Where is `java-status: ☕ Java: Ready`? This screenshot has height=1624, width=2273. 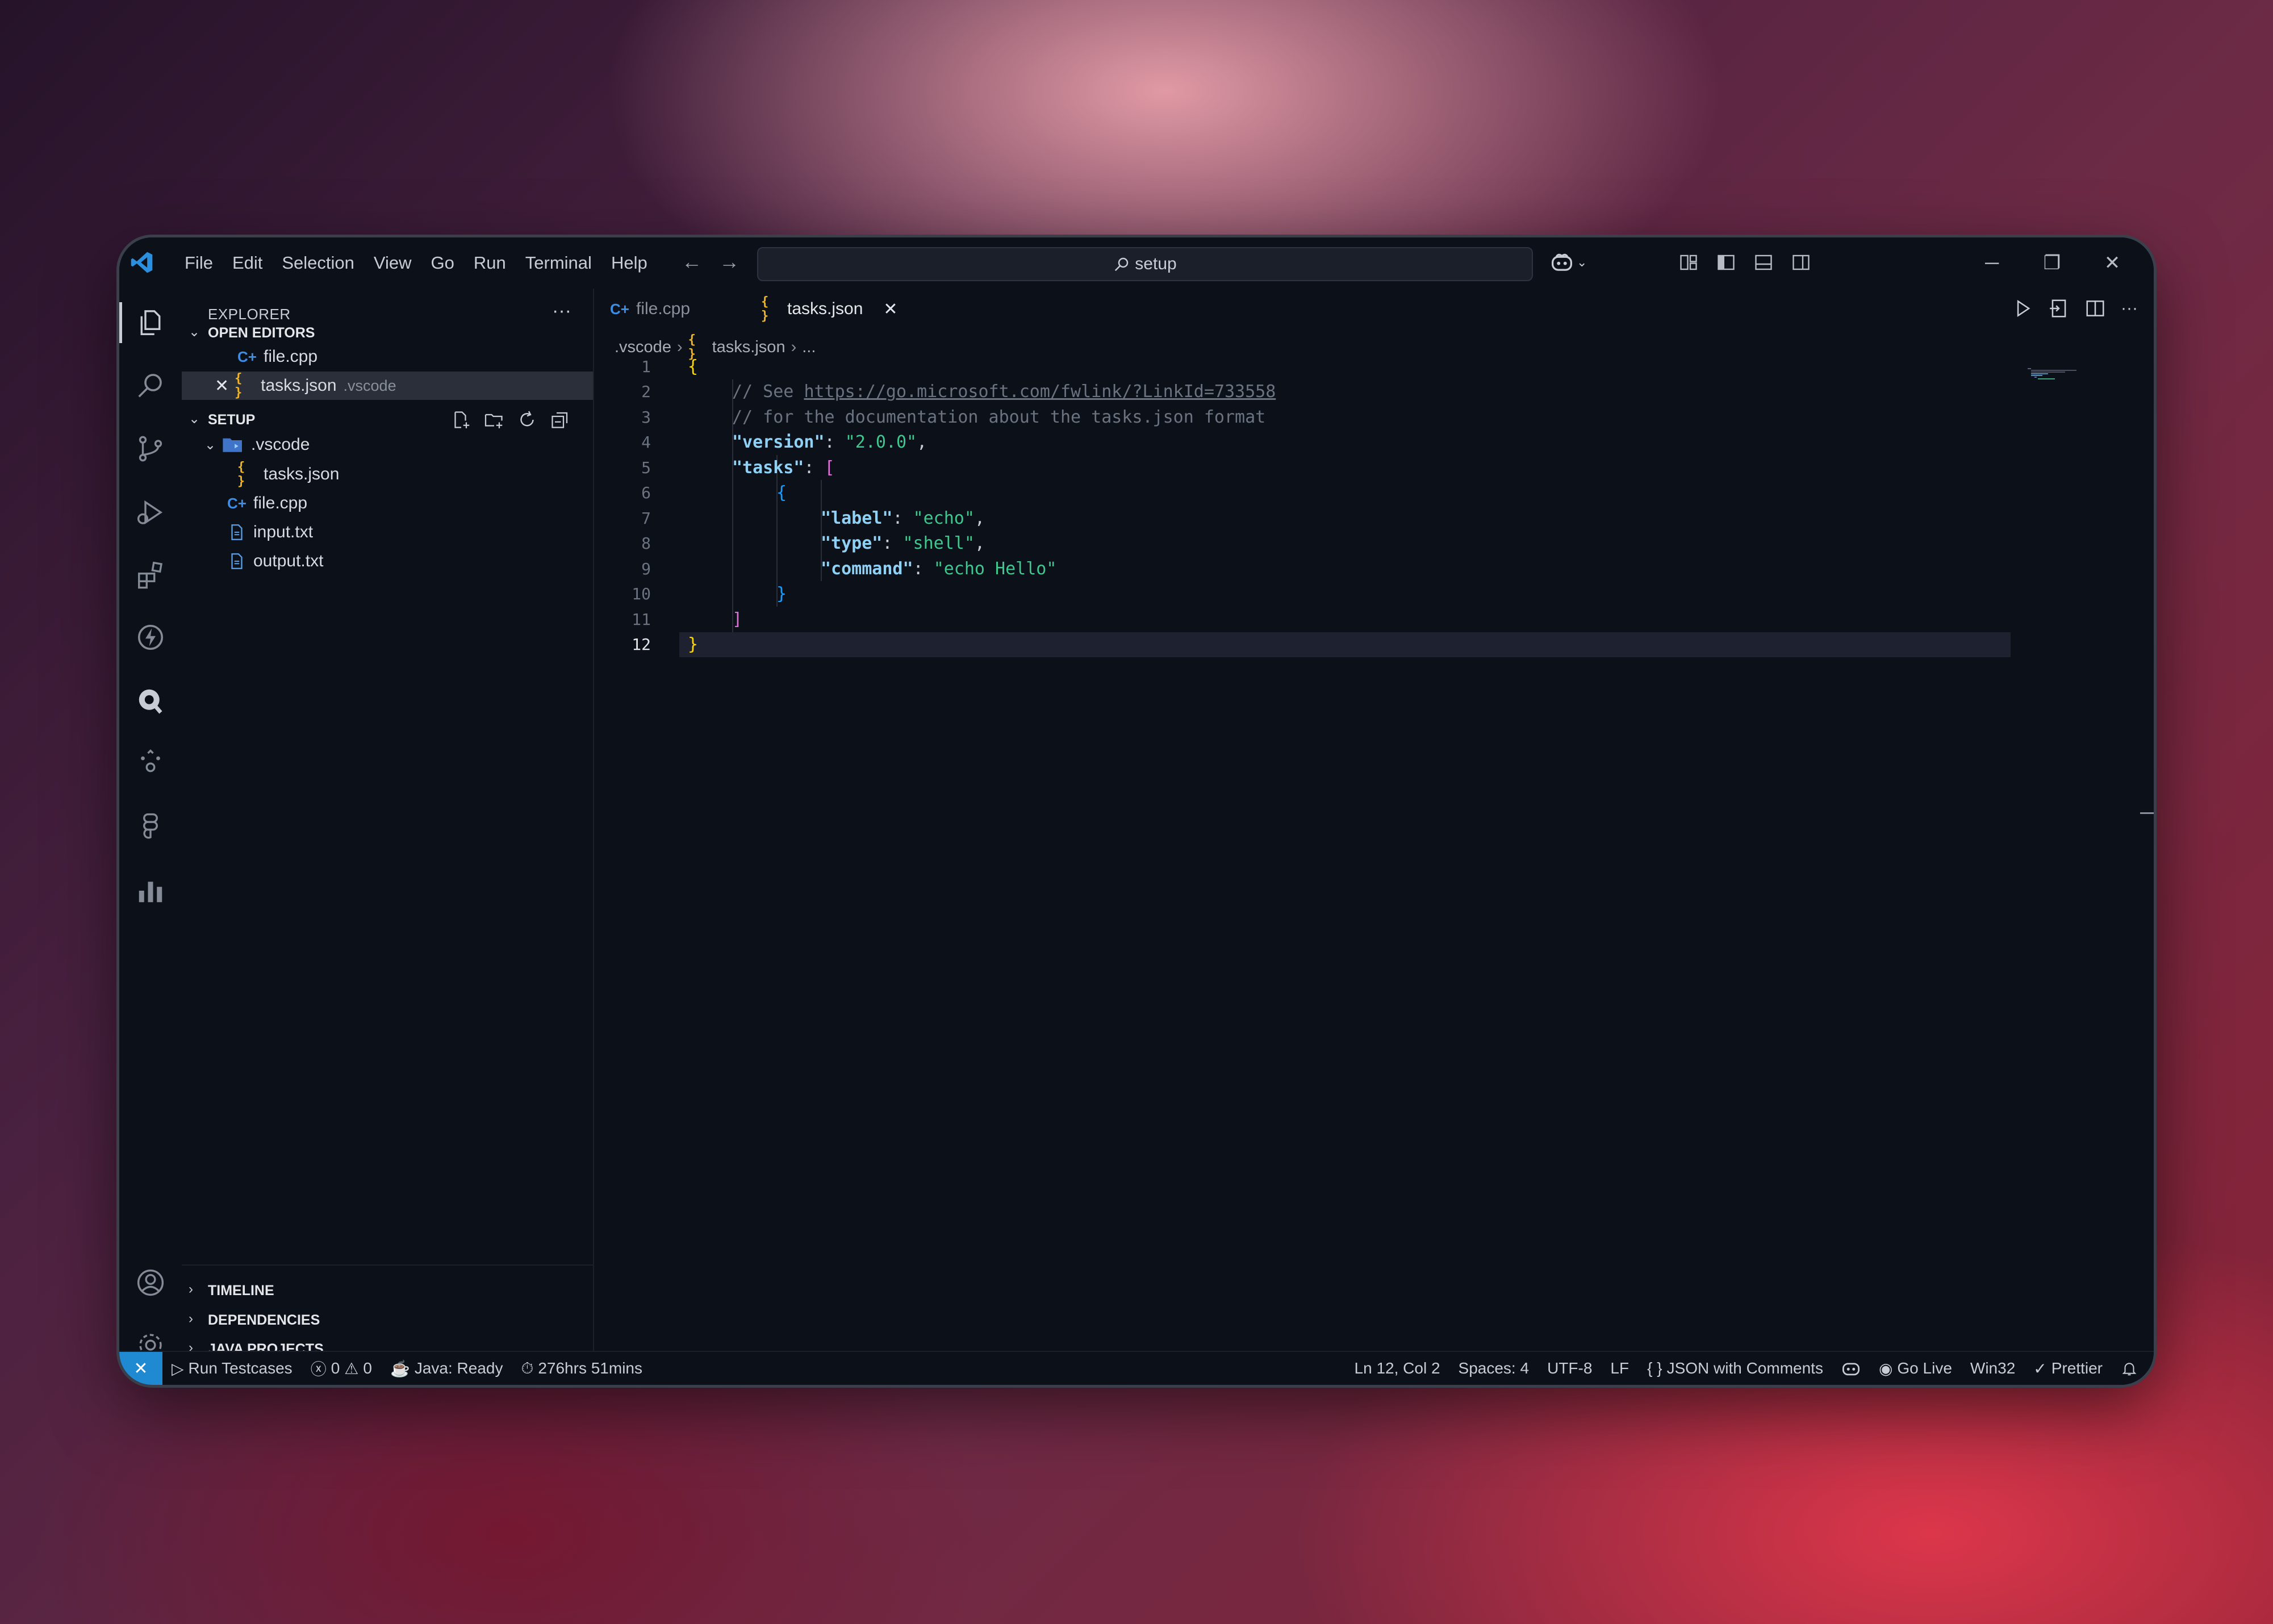
java-status: ☕ Java: Ready is located at coordinates (446, 1368).